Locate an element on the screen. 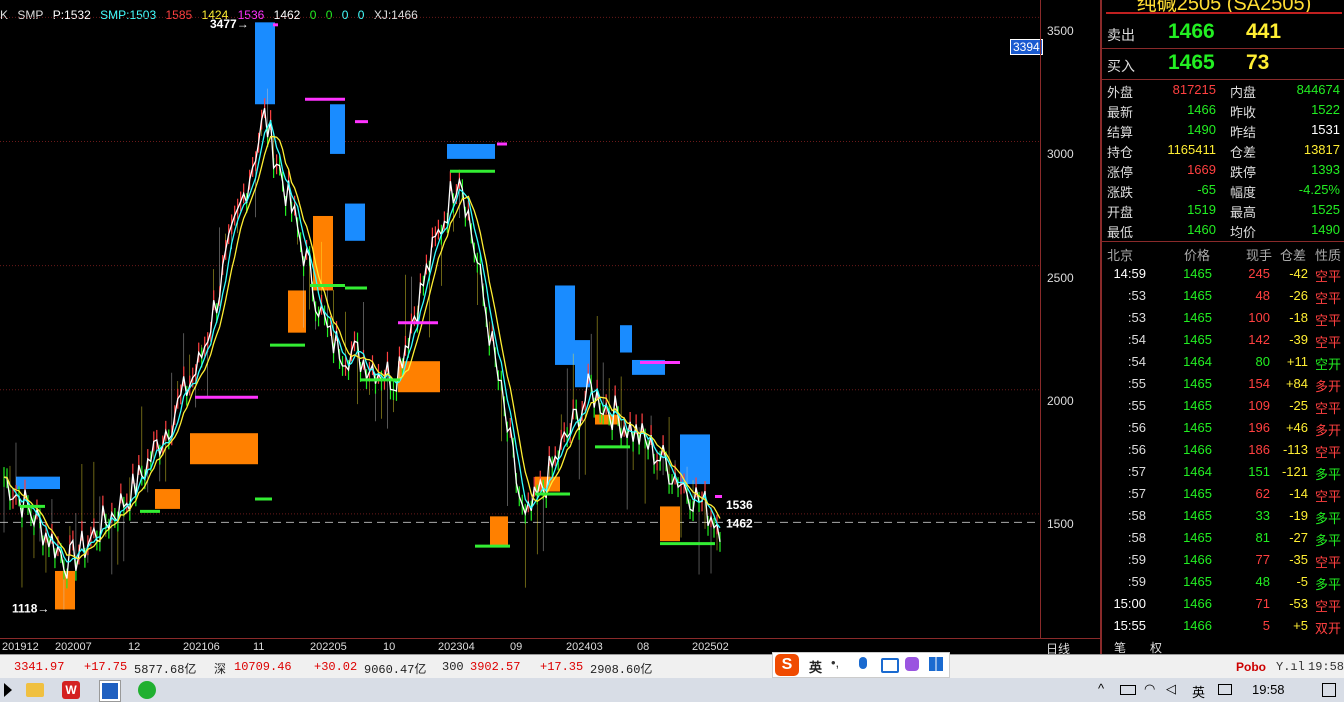 The image size is (1344, 702). tick-row: 14:59 1465 245 -42 空平 is located at coordinates (1223, 274).